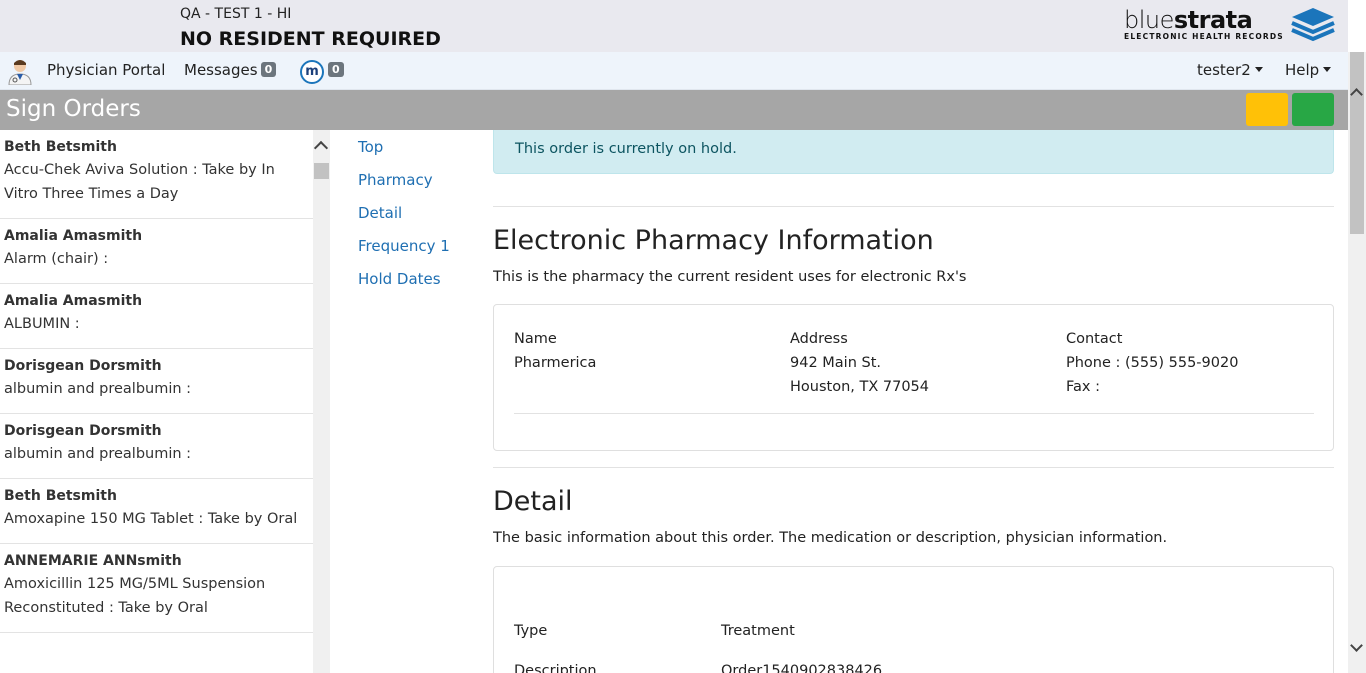 The height and width of the screenshot is (673, 1366). What do you see at coordinates (321, 148) in the screenshot?
I see `chevron-up-icon` at bounding box center [321, 148].